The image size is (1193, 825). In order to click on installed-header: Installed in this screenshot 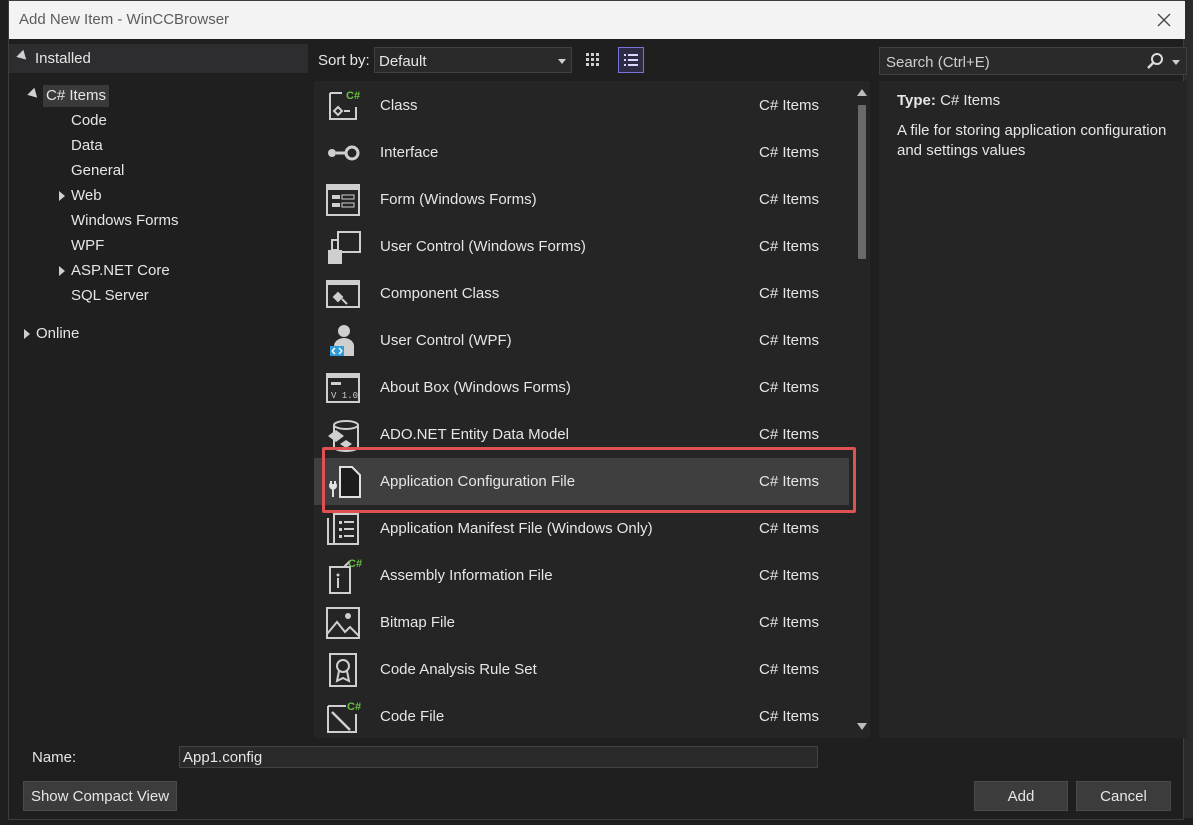, I will do `click(158, 58)`.